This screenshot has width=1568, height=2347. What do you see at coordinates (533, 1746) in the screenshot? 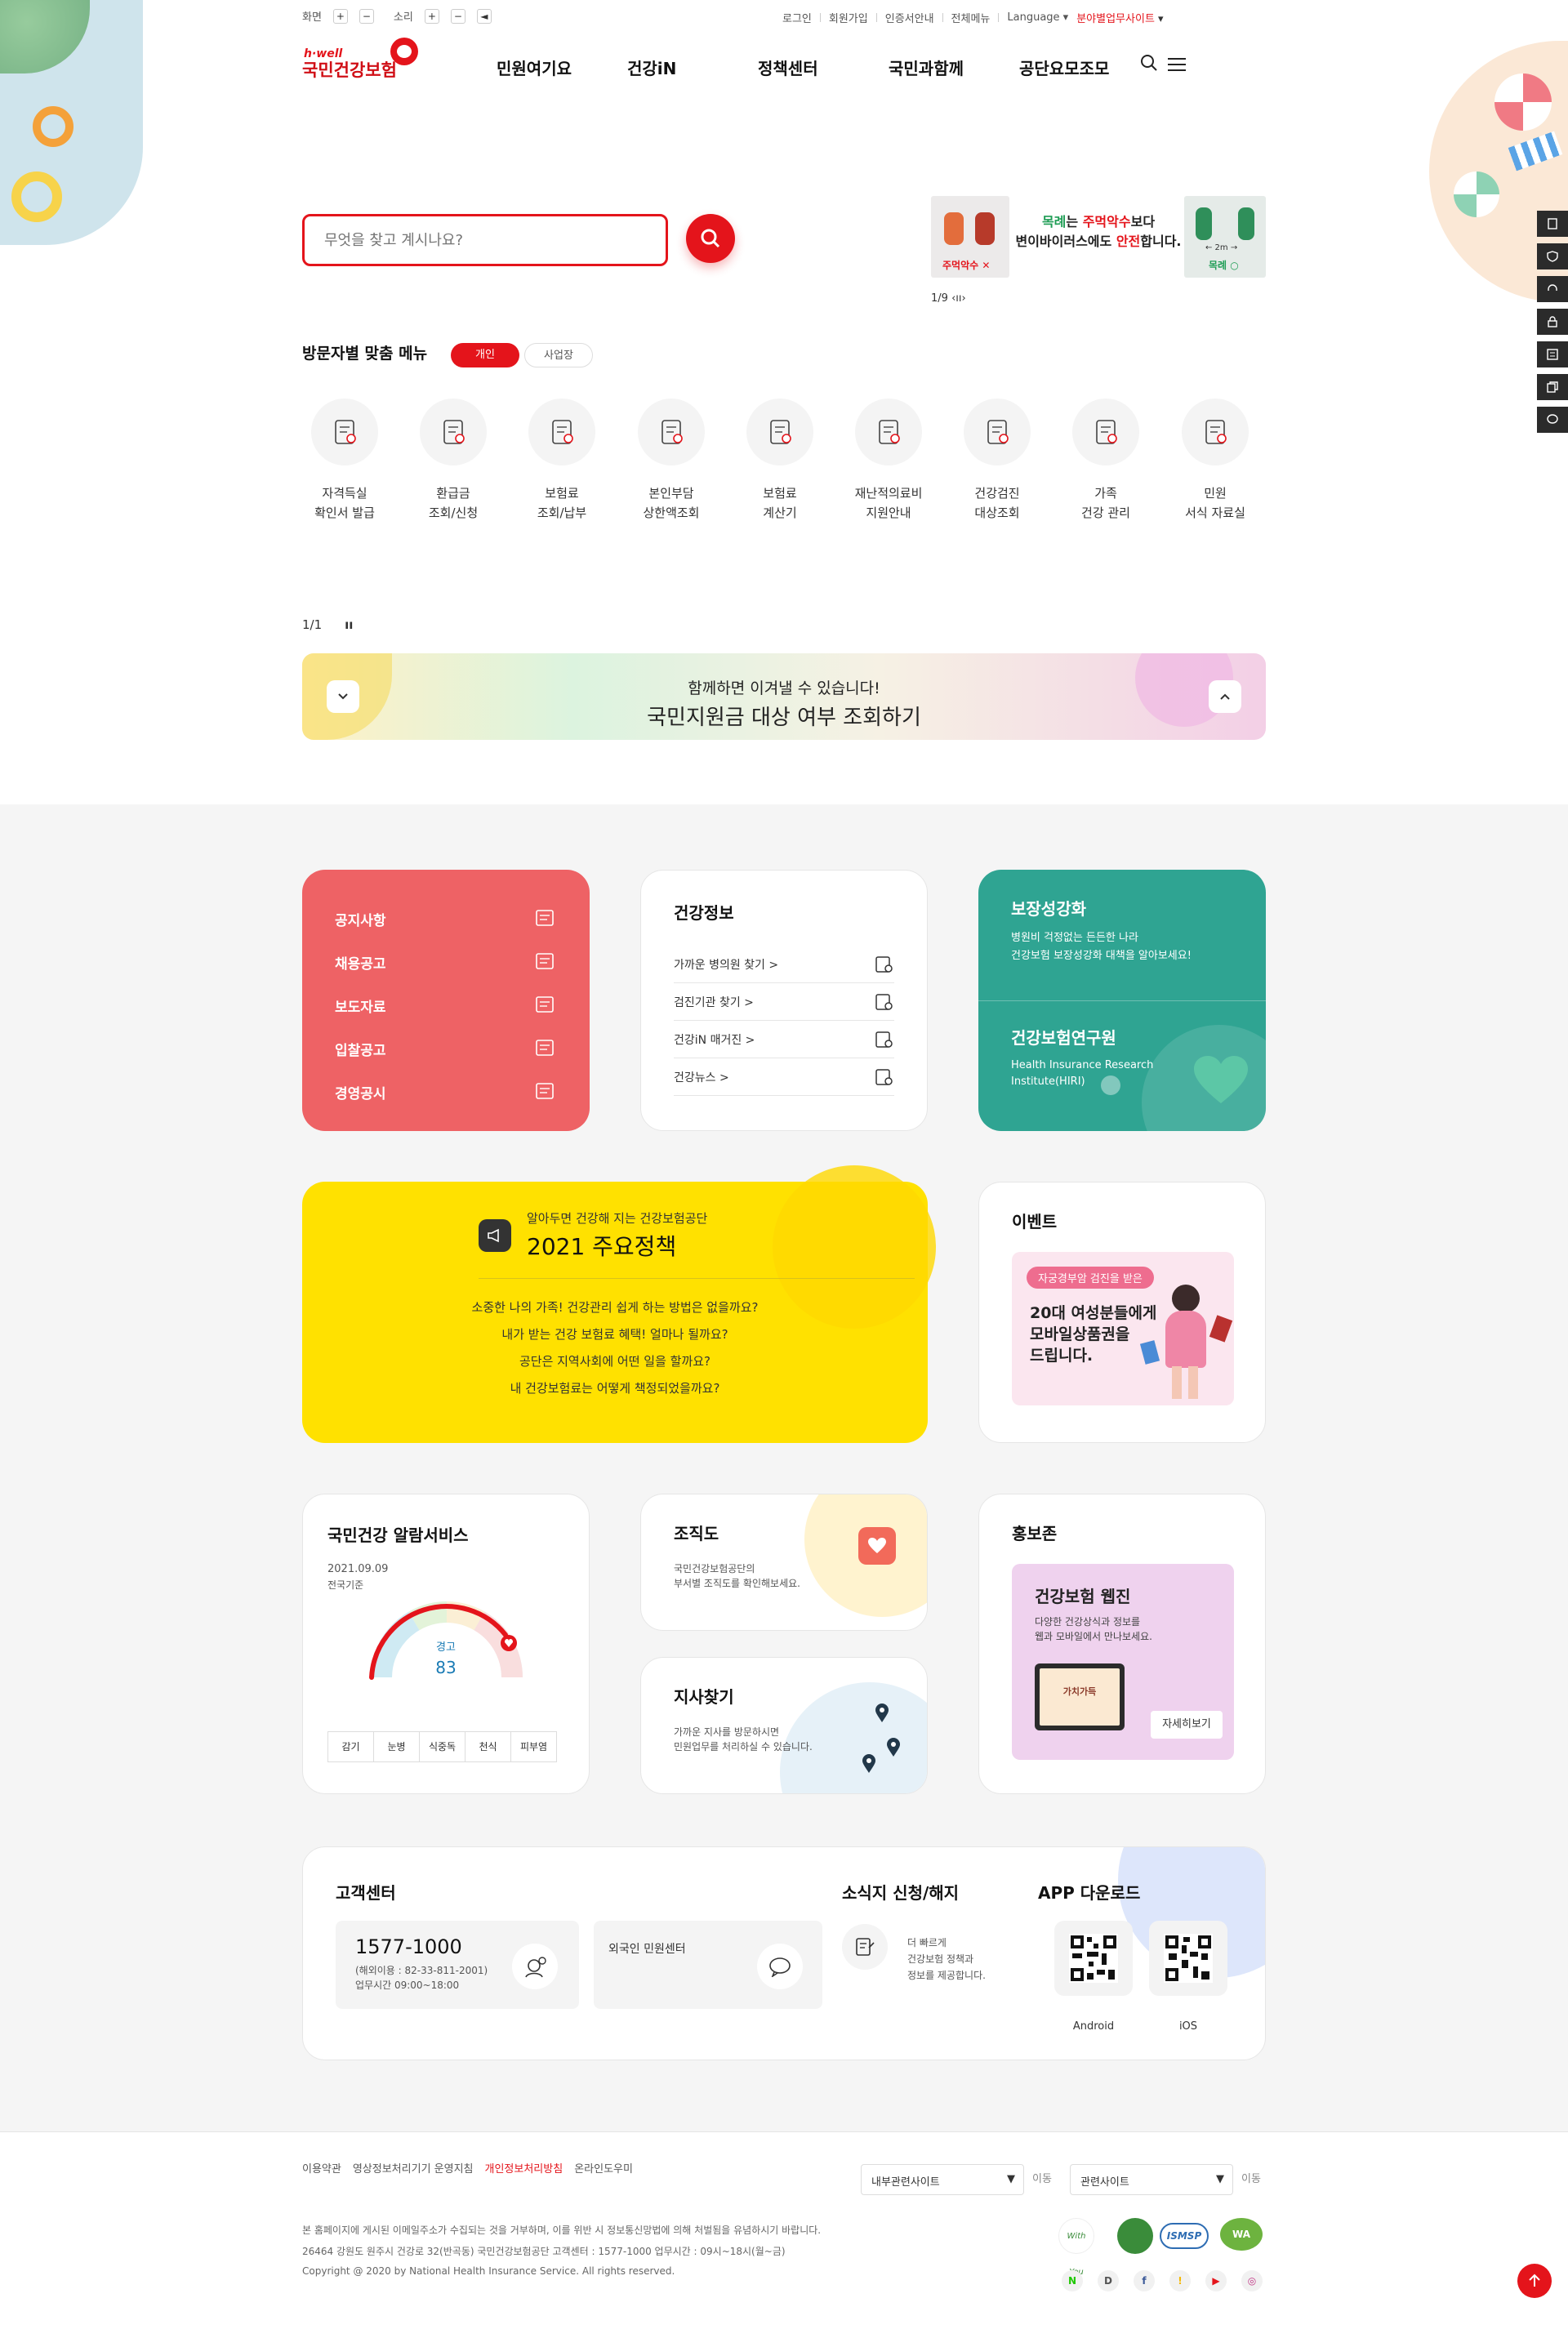
I see `tab-dermatitis: 피부염` at bounding box center [533, 1746].